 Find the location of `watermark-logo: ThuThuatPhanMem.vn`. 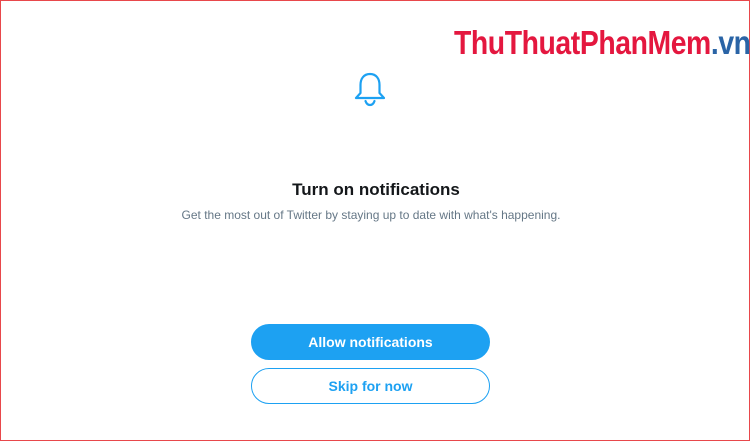

watermark-logo: ThuThuatPhanMem.vn is located at coordinates (602, 43).